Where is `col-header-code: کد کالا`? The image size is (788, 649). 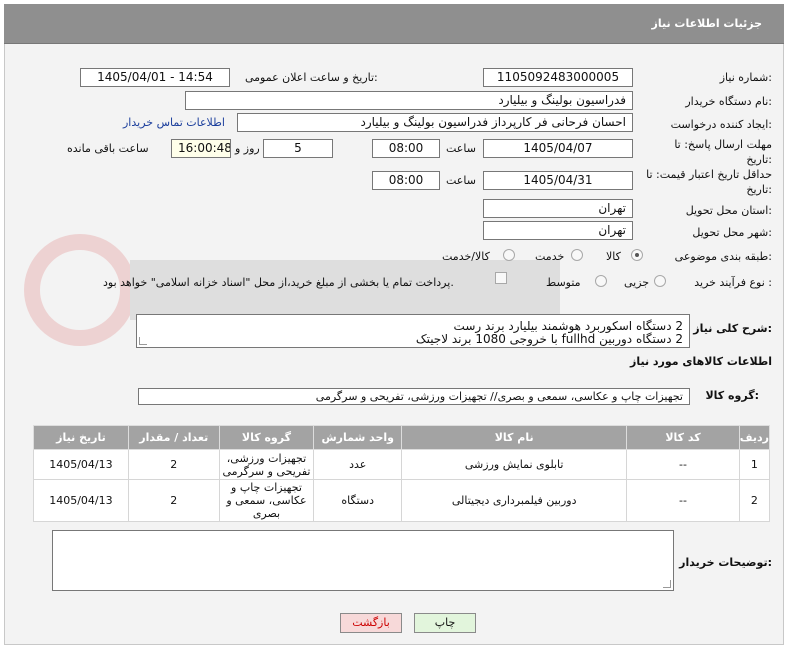
col-header-code: کد کالا is located at coordinates (683, 437).